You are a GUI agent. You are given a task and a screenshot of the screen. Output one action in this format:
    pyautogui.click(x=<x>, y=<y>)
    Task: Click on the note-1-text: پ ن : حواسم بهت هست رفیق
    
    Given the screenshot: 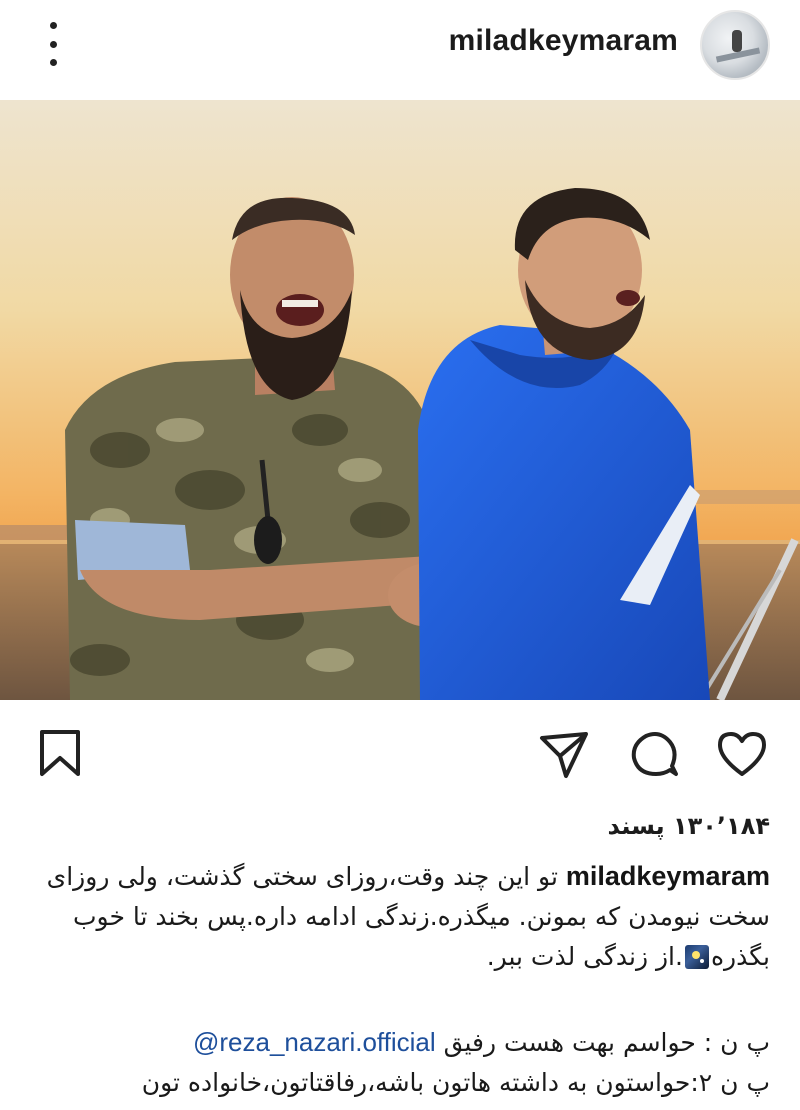 What is the action you would take?
    pyautogui.click(x=602, y=1042)
    